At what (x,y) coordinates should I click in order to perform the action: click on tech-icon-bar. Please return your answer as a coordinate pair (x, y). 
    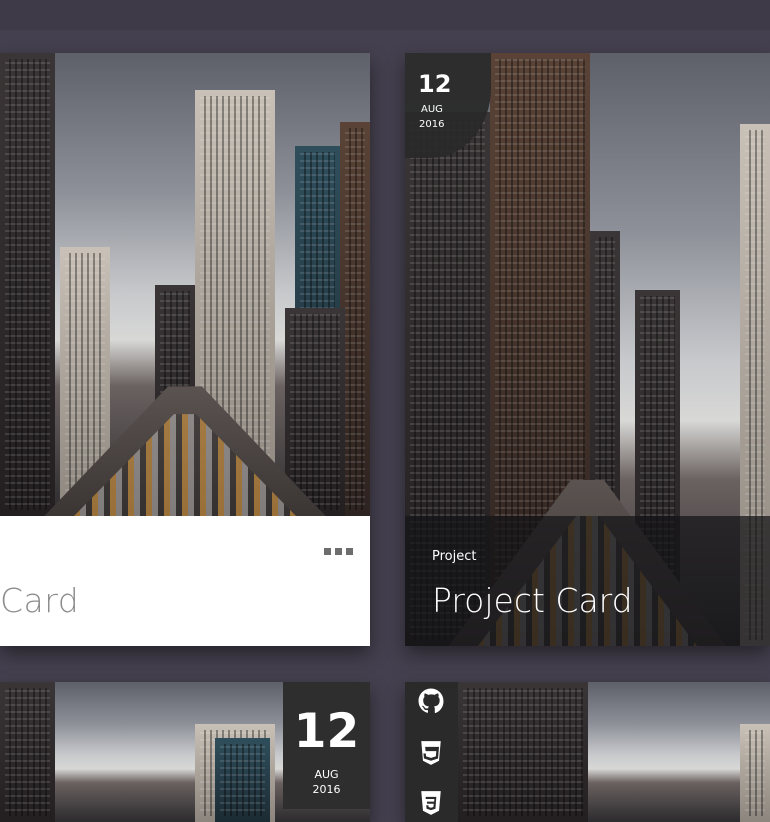
    Looking at the image, I should click on (431, 752).